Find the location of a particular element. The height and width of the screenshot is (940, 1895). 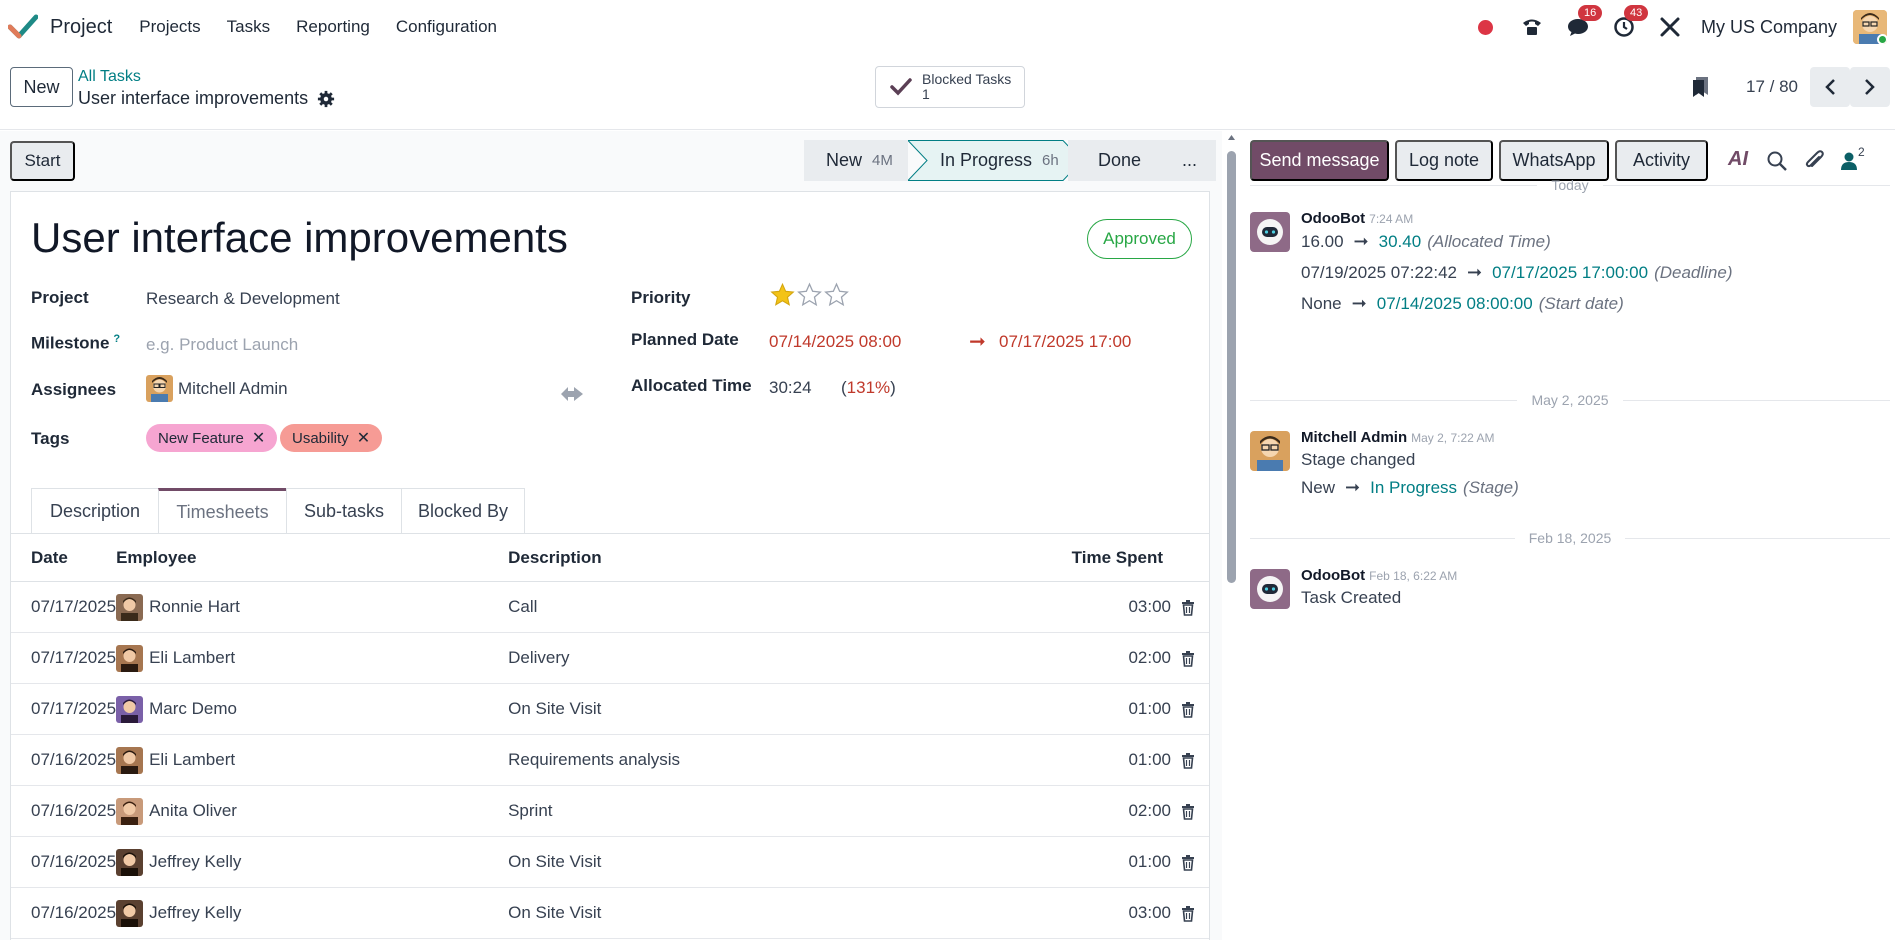

paperclip-icon is located at coordinates (1814, 161).